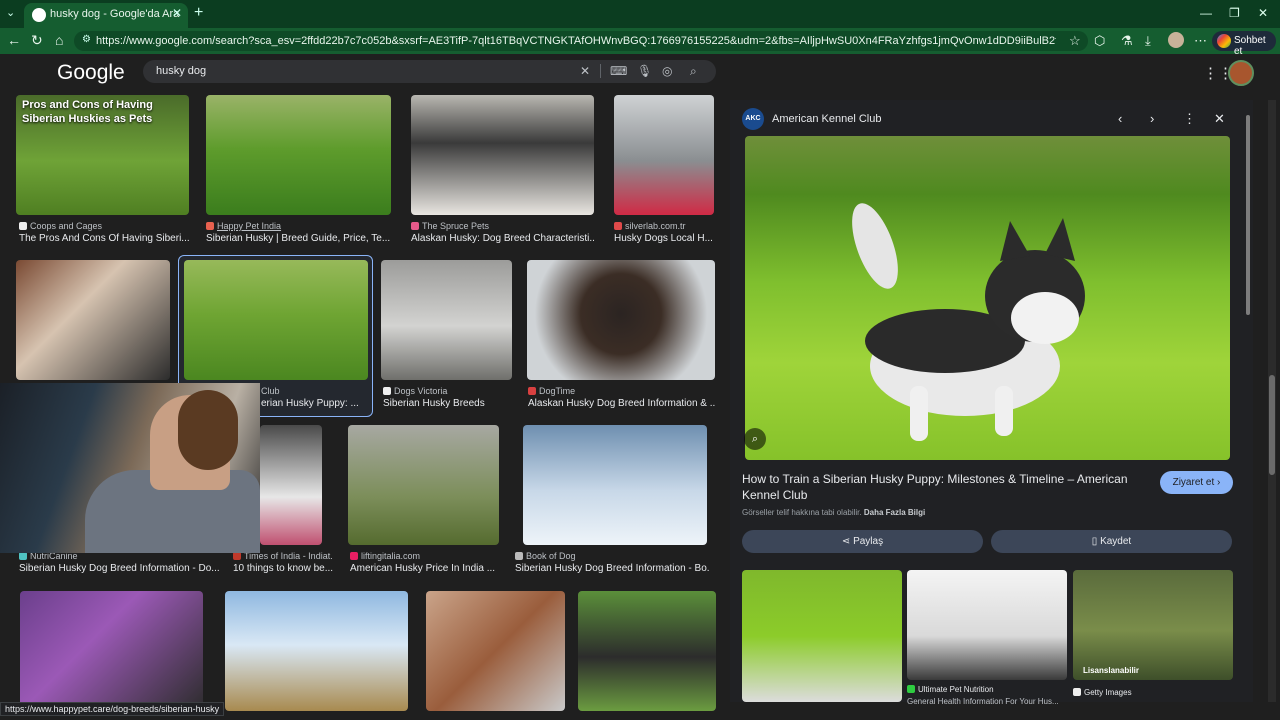  Describe the element at coordinates (1189, 119) in the screenshot. I see `more-options-icon: ⋮` at that location.